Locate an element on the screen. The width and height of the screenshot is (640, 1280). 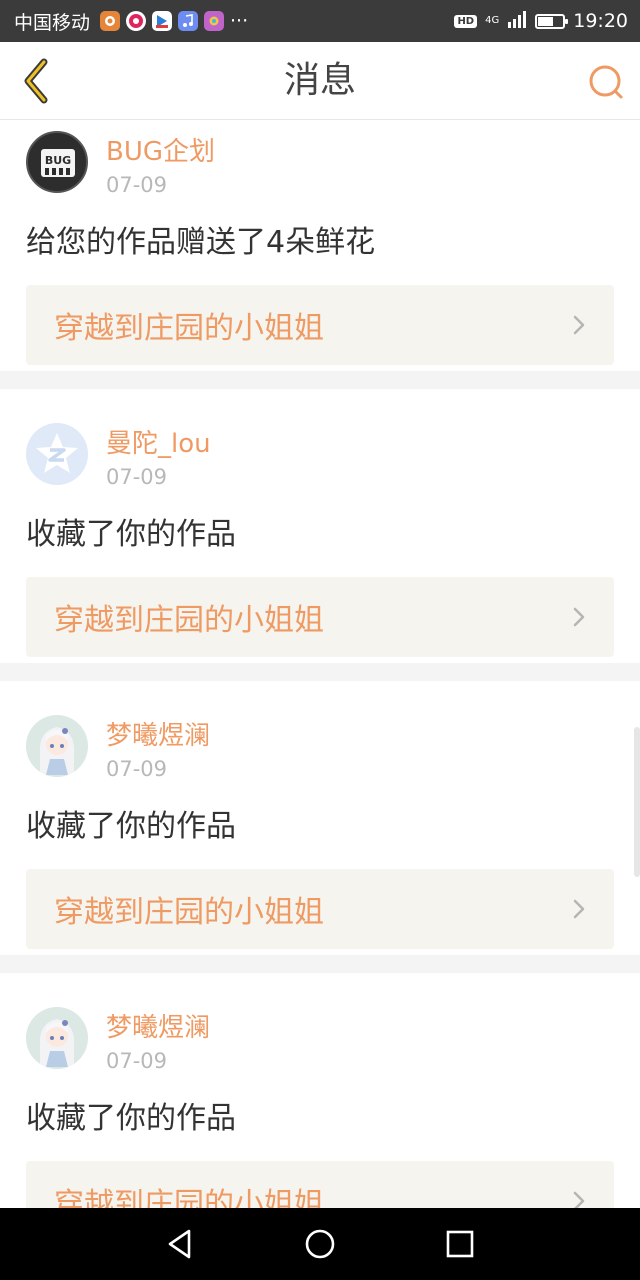
recents-square-icon is located at coordinates (460, 1244).